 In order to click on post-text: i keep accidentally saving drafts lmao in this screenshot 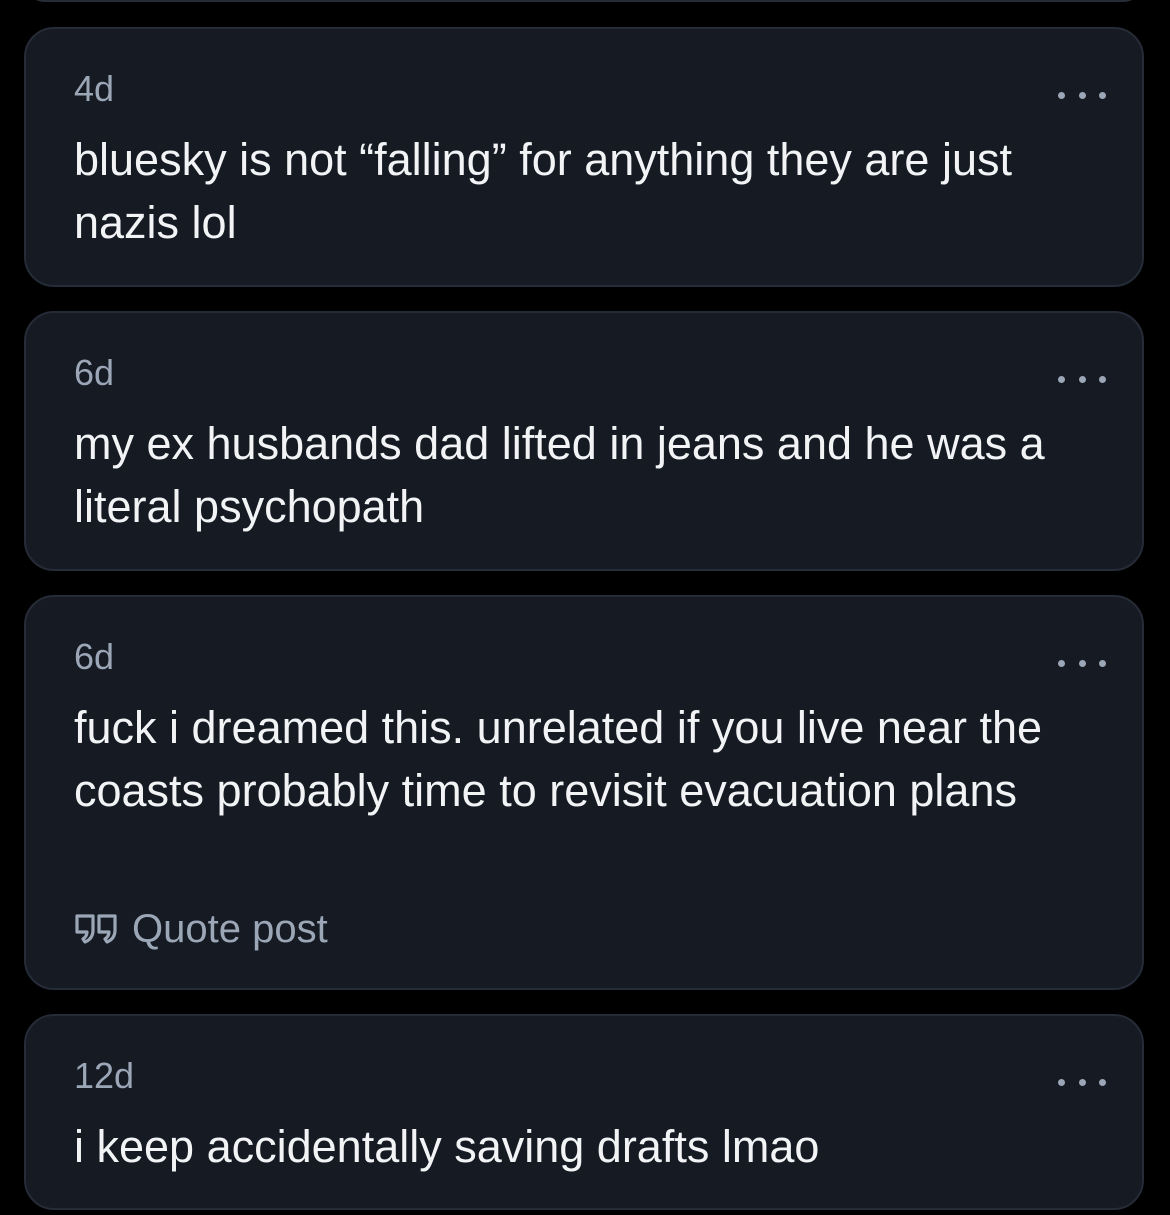, I will do `click(447, 1146)`.